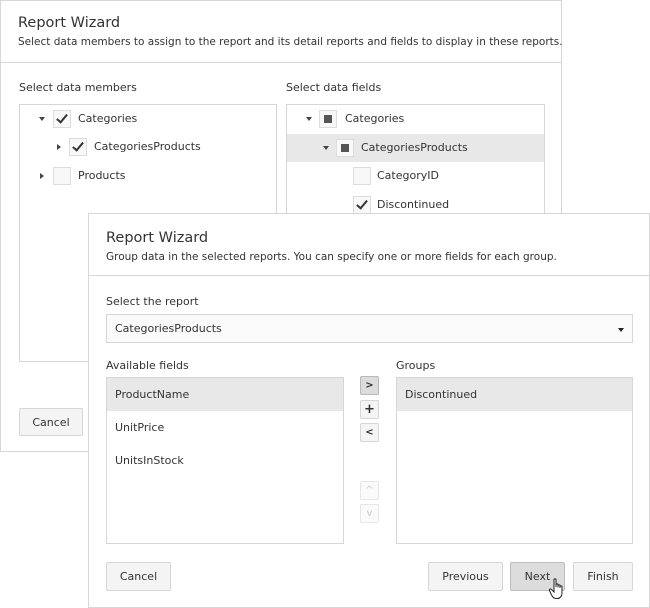 This screenshot has width=650, height=608. Describe the element at coordinates (621, 330) in the screenshot. I see `dropdown-arrow-icon` at that location.